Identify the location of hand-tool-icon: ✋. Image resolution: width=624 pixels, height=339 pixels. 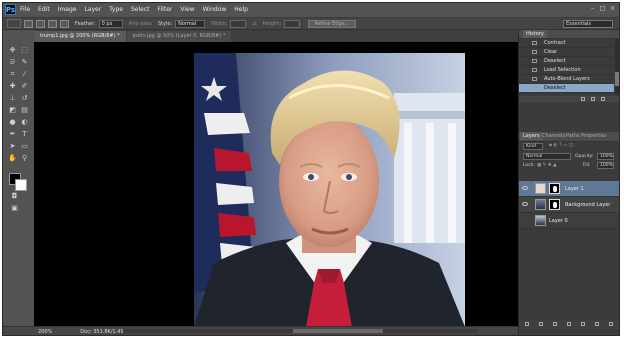
(12, 158).